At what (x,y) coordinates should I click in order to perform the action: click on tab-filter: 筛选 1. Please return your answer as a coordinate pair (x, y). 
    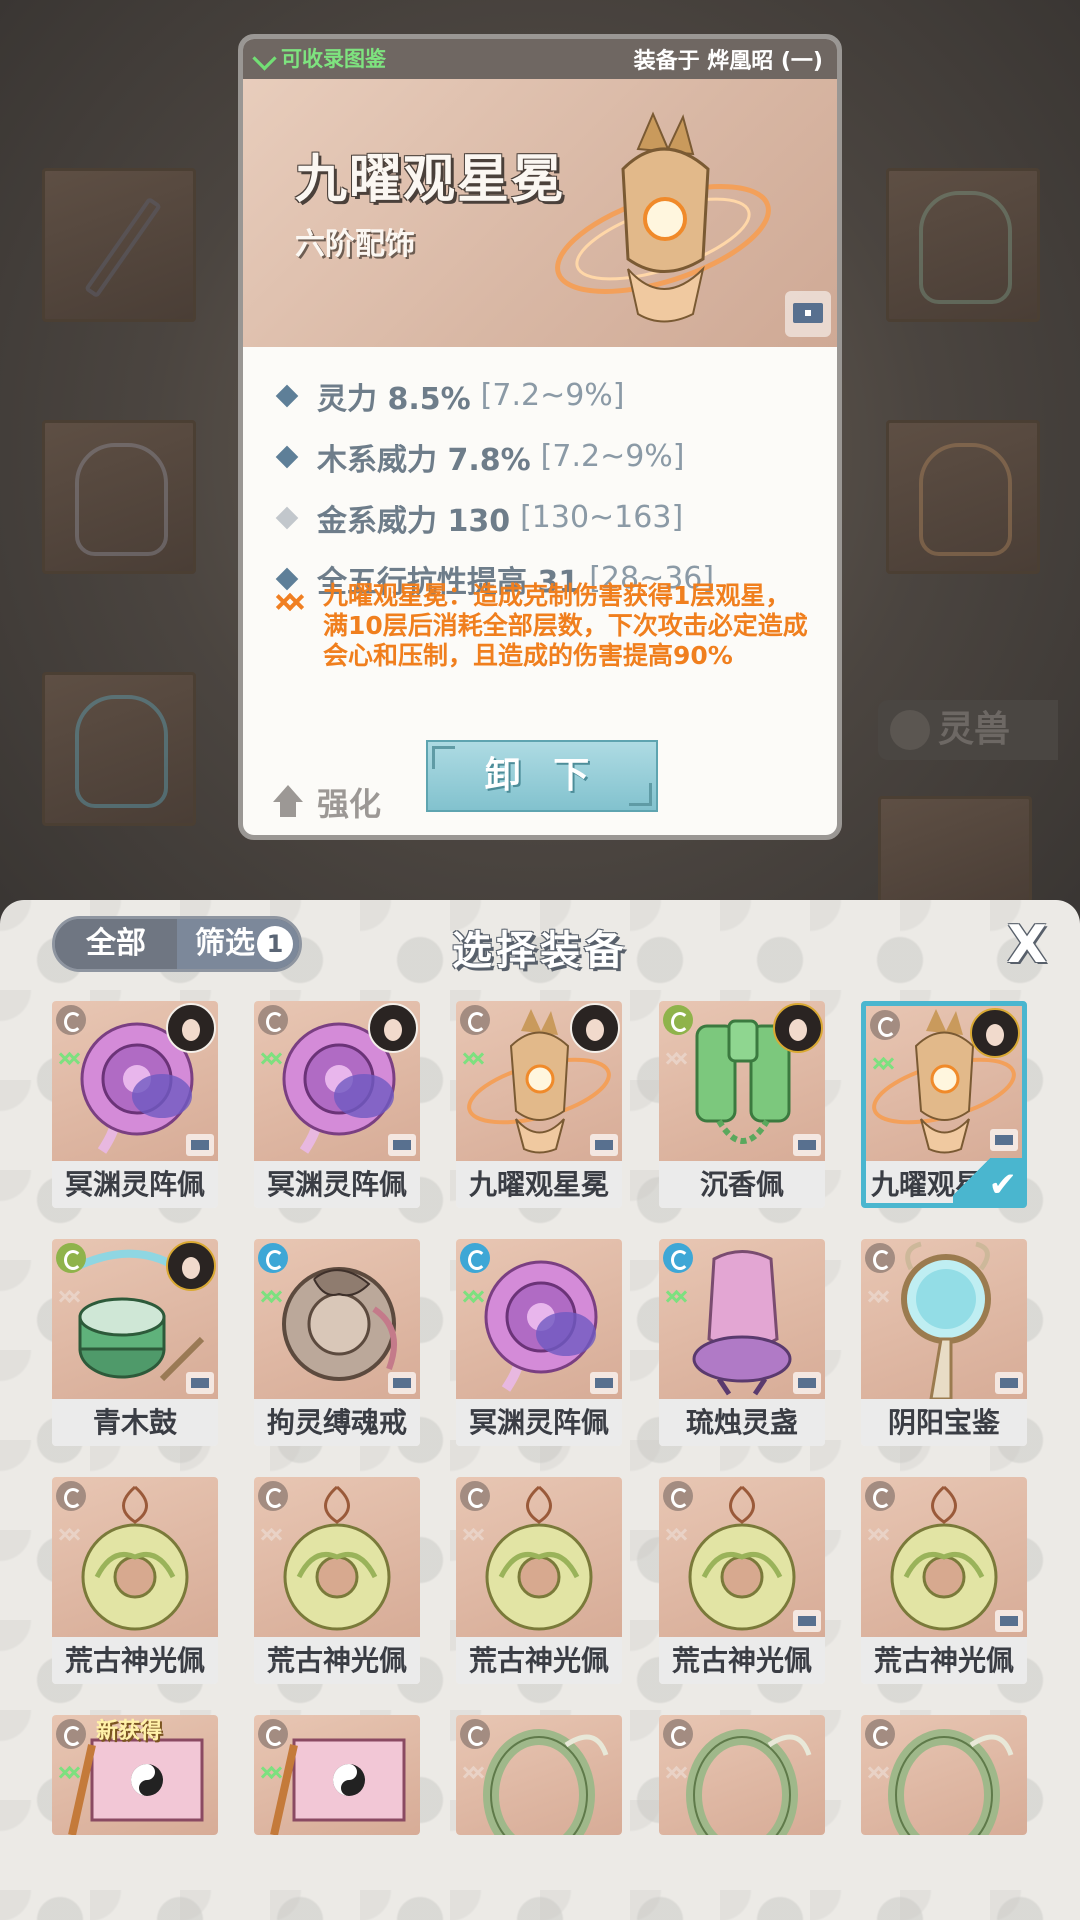
    Looking at the image, I should click on (238, 944).